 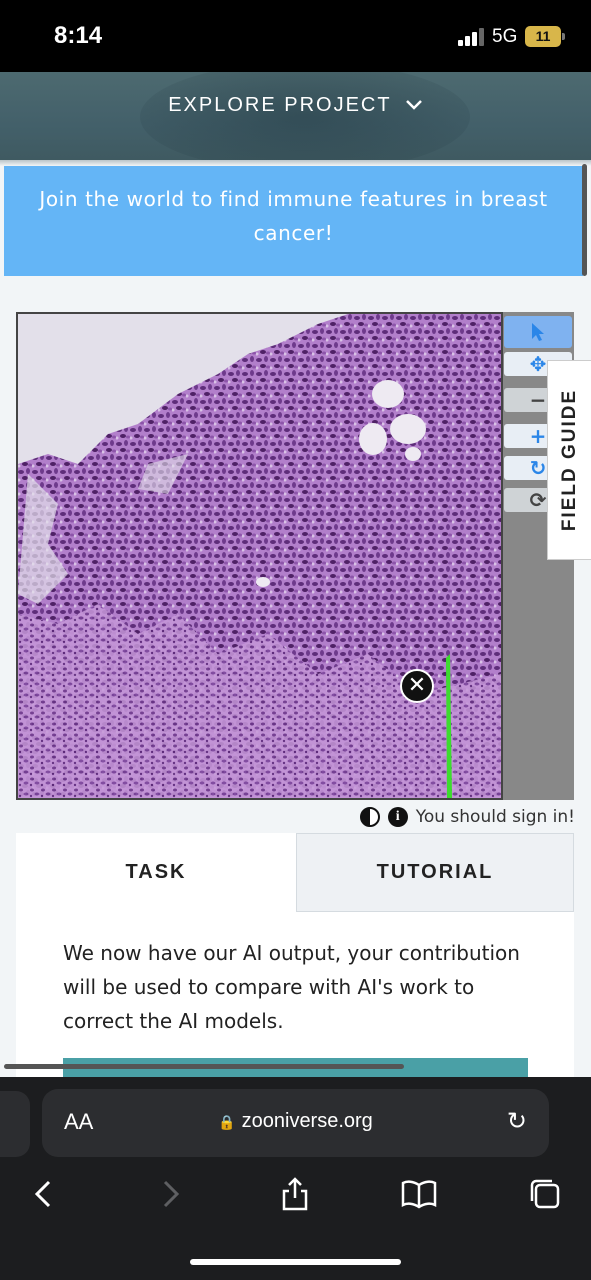 I want to click on browser-nav, so click(x=295, y=1197).